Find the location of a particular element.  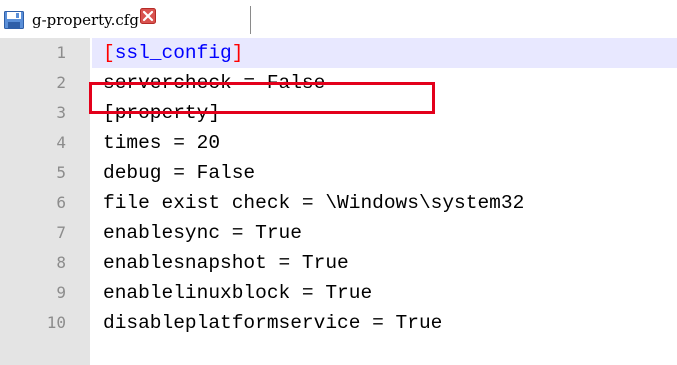

code-line-5: 5 debug = False is located at coordinates (338, 173).